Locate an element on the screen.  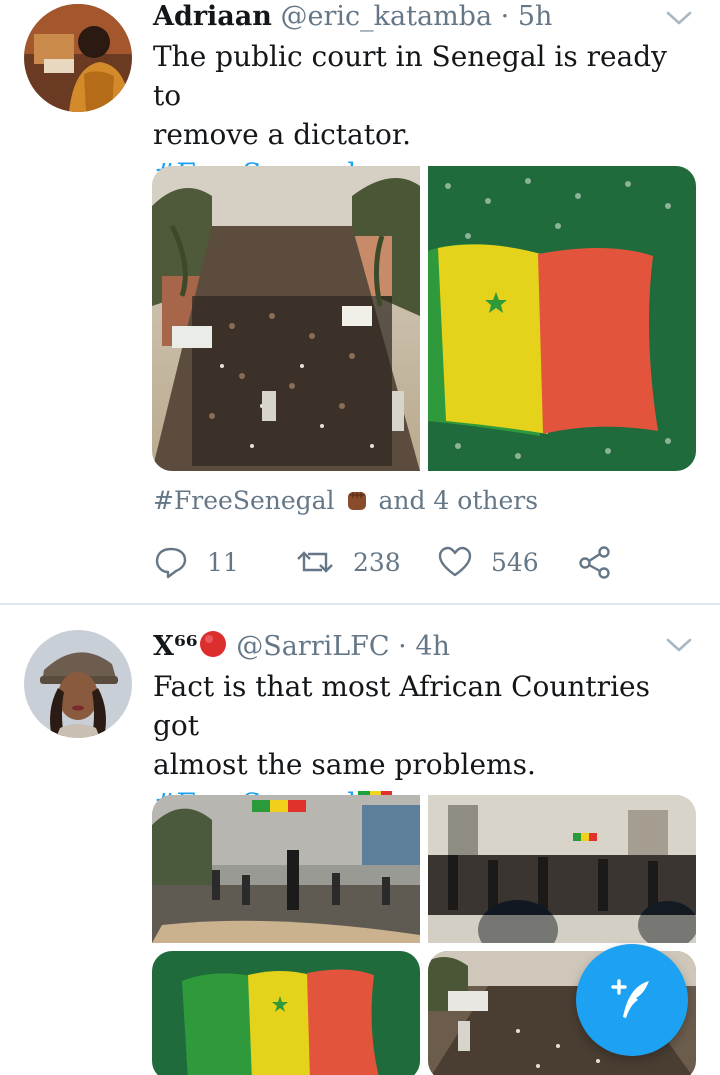
compose-tweet-icon is located at coordinates (630, 998).